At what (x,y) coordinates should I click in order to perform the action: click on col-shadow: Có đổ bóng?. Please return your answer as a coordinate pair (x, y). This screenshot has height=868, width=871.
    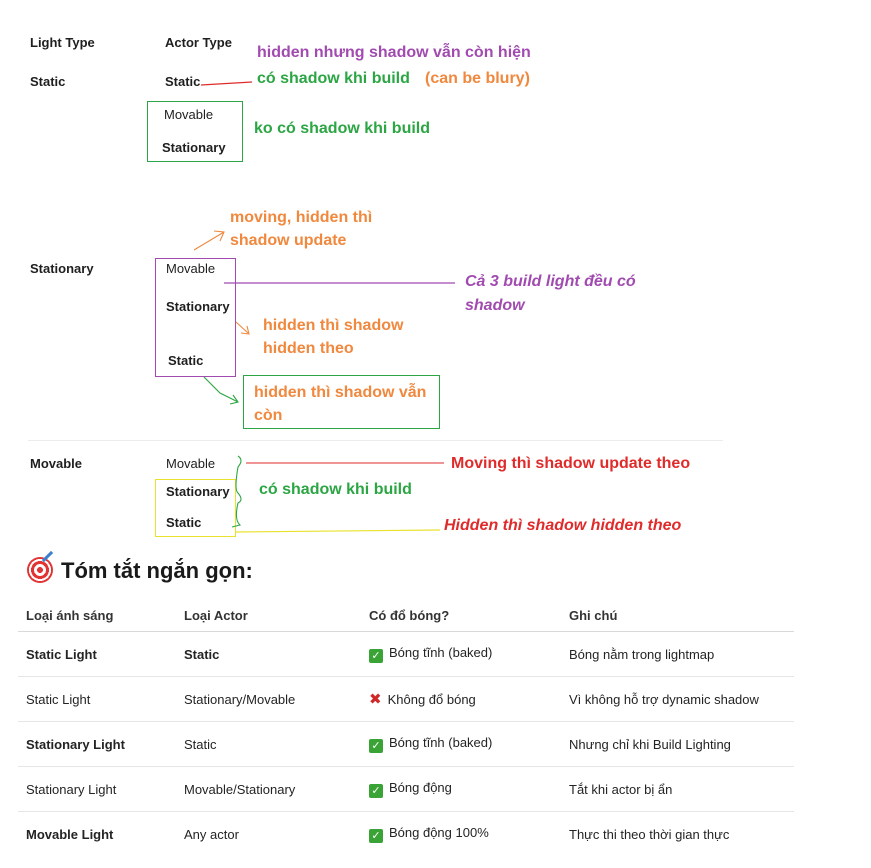
    Looking at the image, I should click on (461, 616).